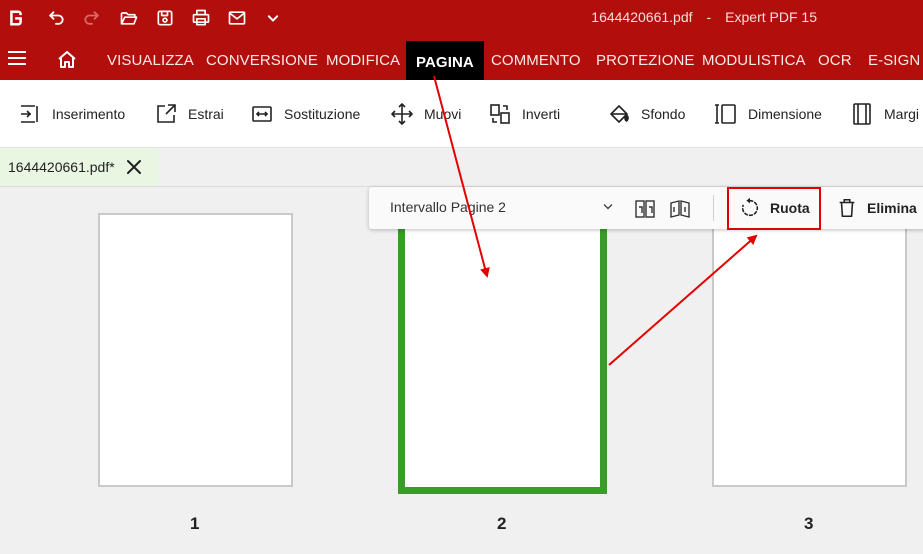  What do you see at coordinates (771, 17) in the screenshot?
I see `window-app-name: Expert PDF 15` at bounding box center [771, 17].